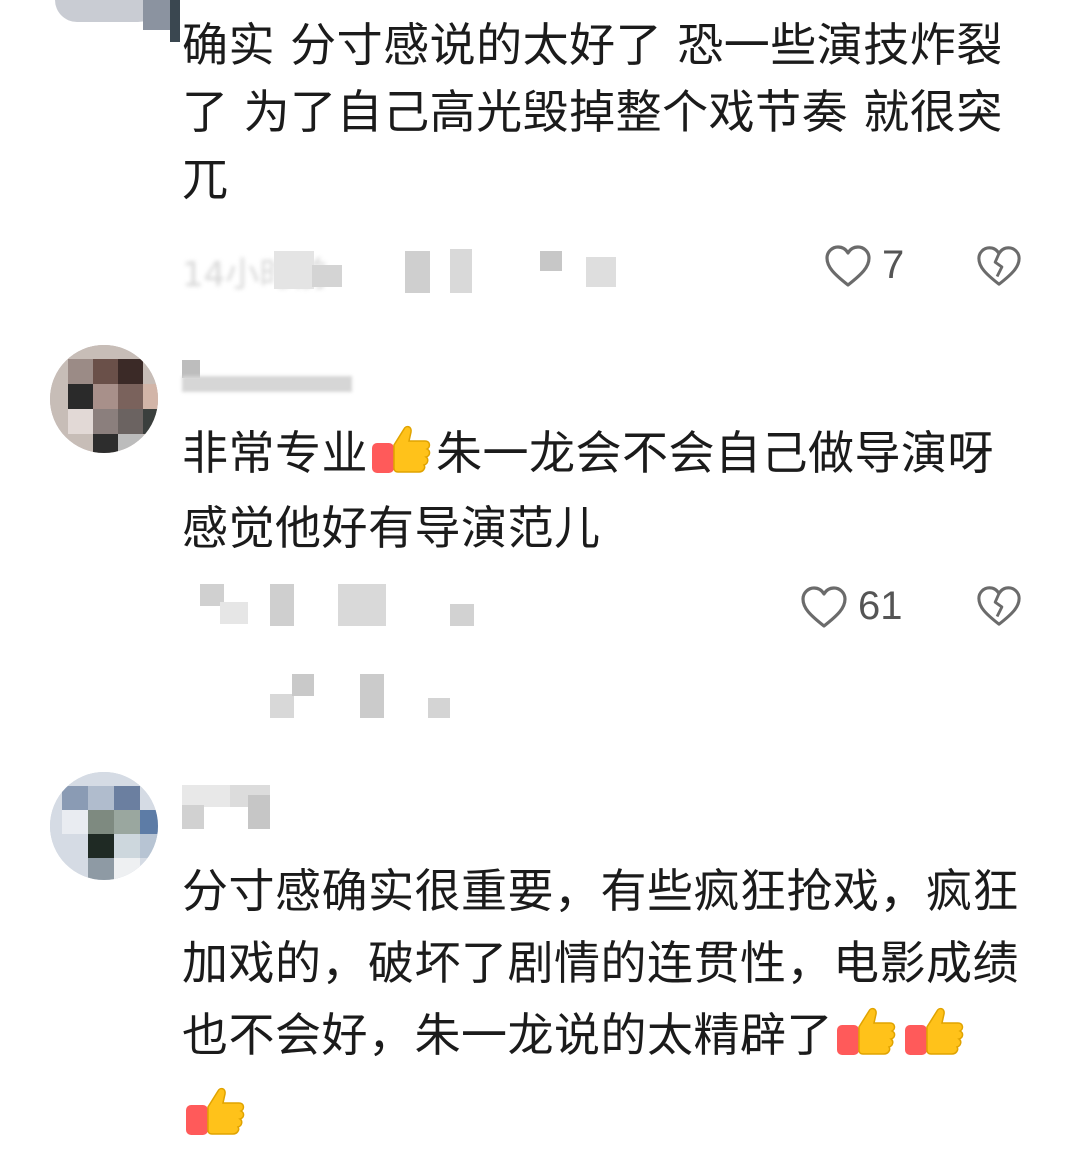 This screenshot has width=1080, height=1159. I want to click on view-replies-link, so click(365, 696).